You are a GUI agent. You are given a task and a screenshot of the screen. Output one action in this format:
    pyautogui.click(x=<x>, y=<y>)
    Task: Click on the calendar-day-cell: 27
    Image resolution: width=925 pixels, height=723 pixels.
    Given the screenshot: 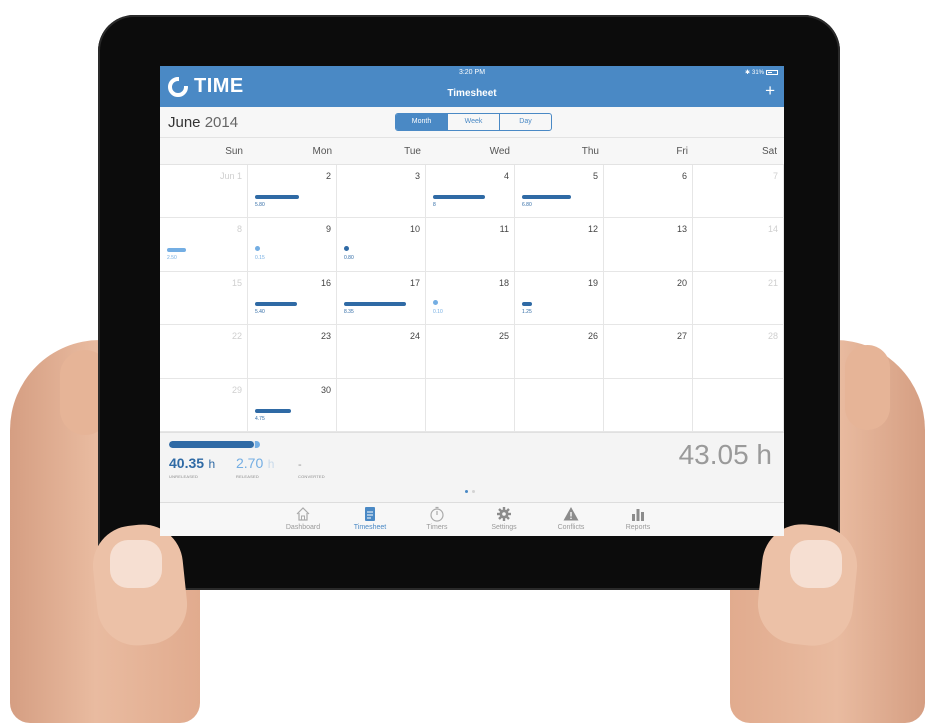 What is the action you would take?
    pyautogui.click(x=648, y=352)
    